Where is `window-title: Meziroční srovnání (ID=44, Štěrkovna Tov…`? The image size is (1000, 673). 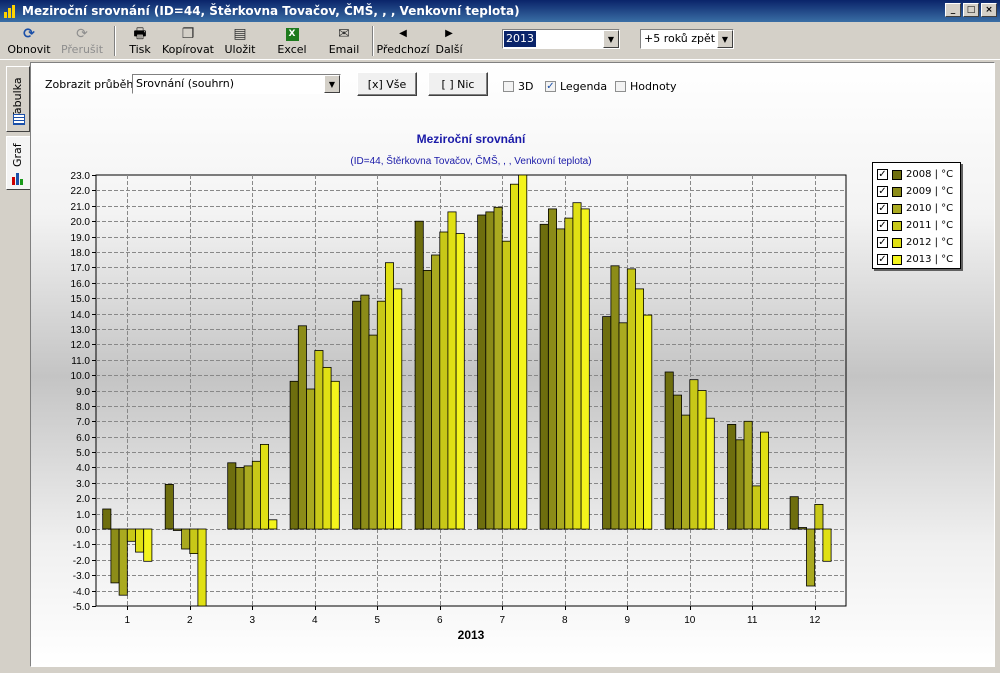 window-title: Meziroční srovnání (ID=44, Štěrkovna Tov… is located at coordinates (271, 11).